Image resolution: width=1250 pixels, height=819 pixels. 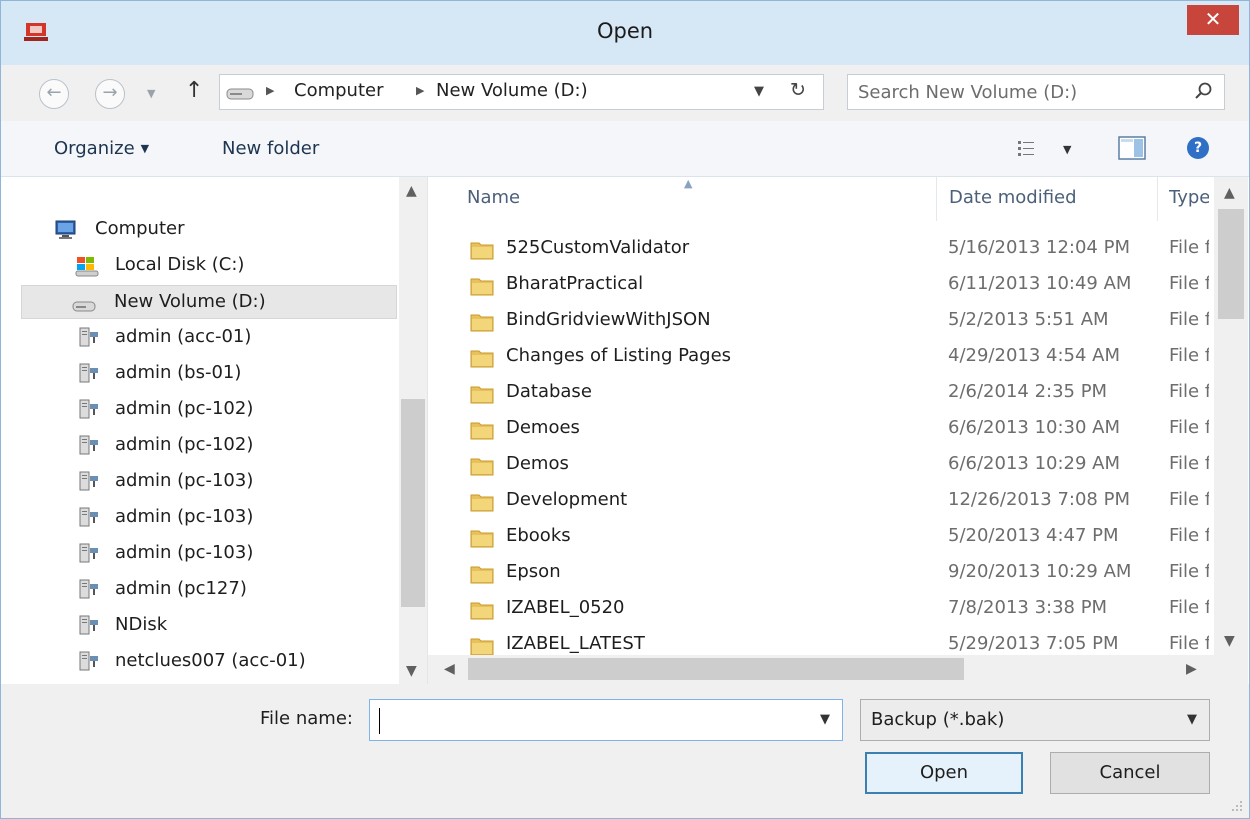 I want to click on file-list-vscrollbar: ▲ ▼, so click(x=1231, y=416).